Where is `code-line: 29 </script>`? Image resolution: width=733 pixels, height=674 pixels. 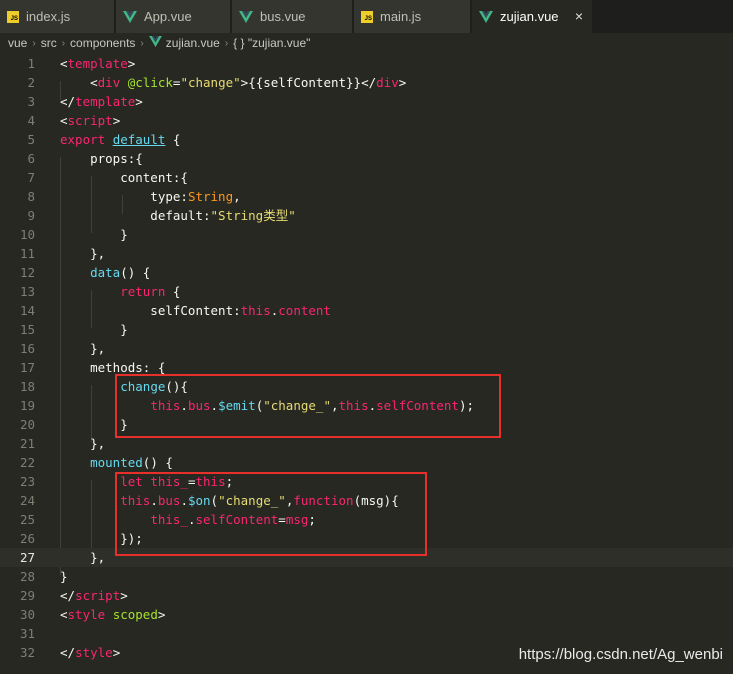
code-line: 29 </script> is located at coordinates (73, 595).